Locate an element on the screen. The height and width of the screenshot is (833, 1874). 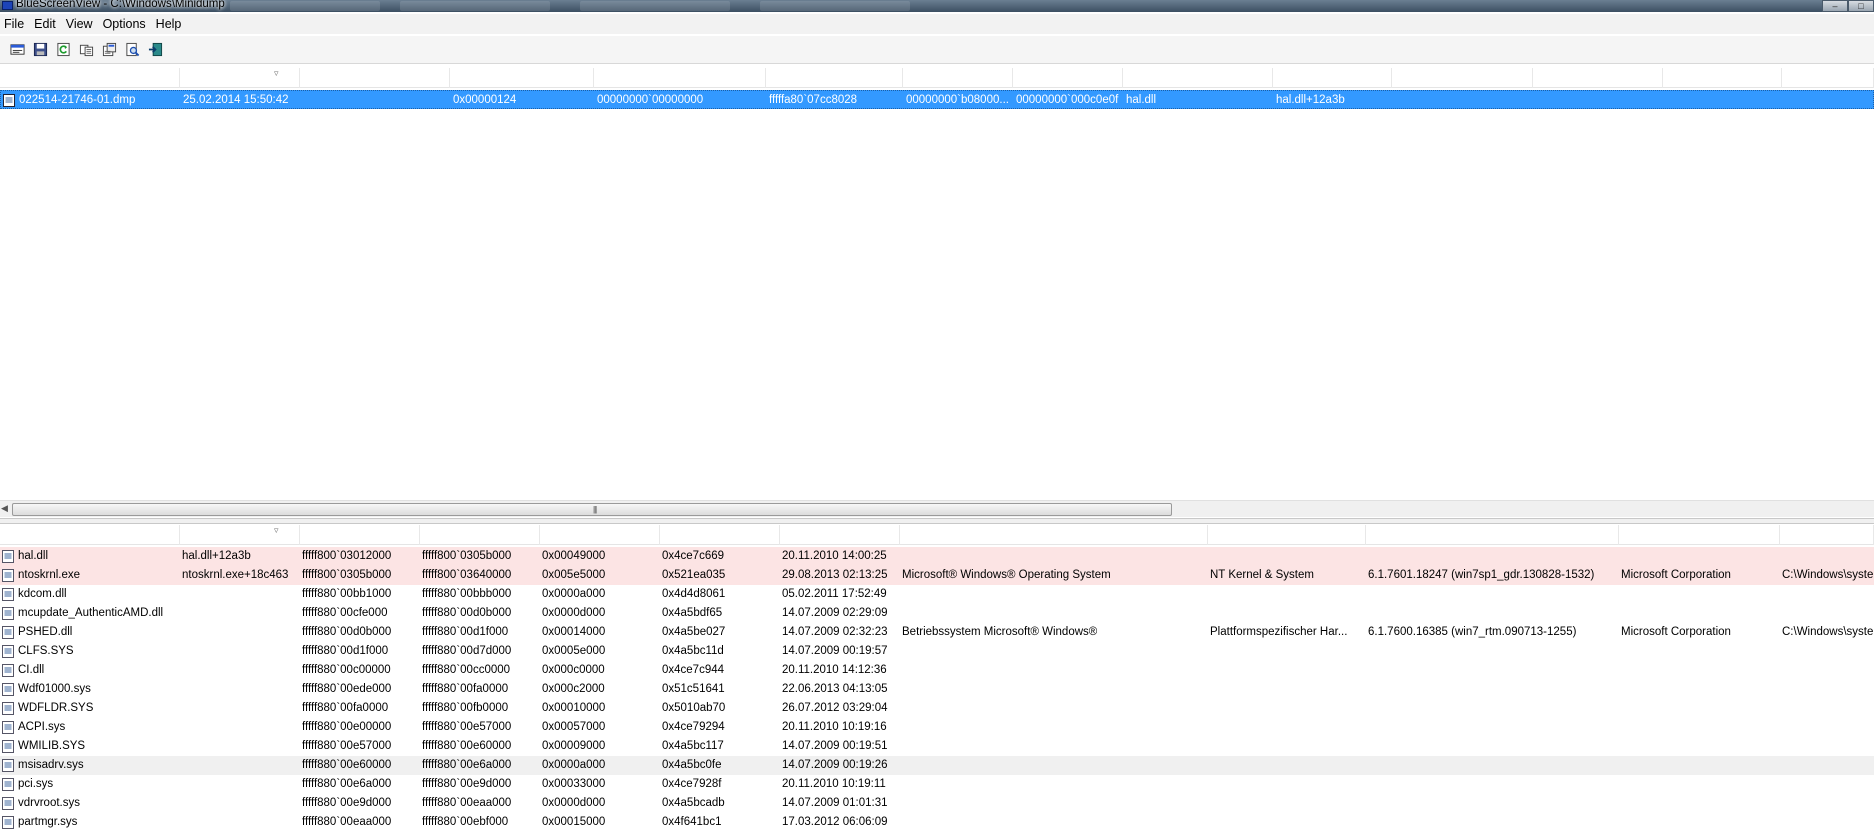
cell-file-version is located at coordinates (1492, 651).